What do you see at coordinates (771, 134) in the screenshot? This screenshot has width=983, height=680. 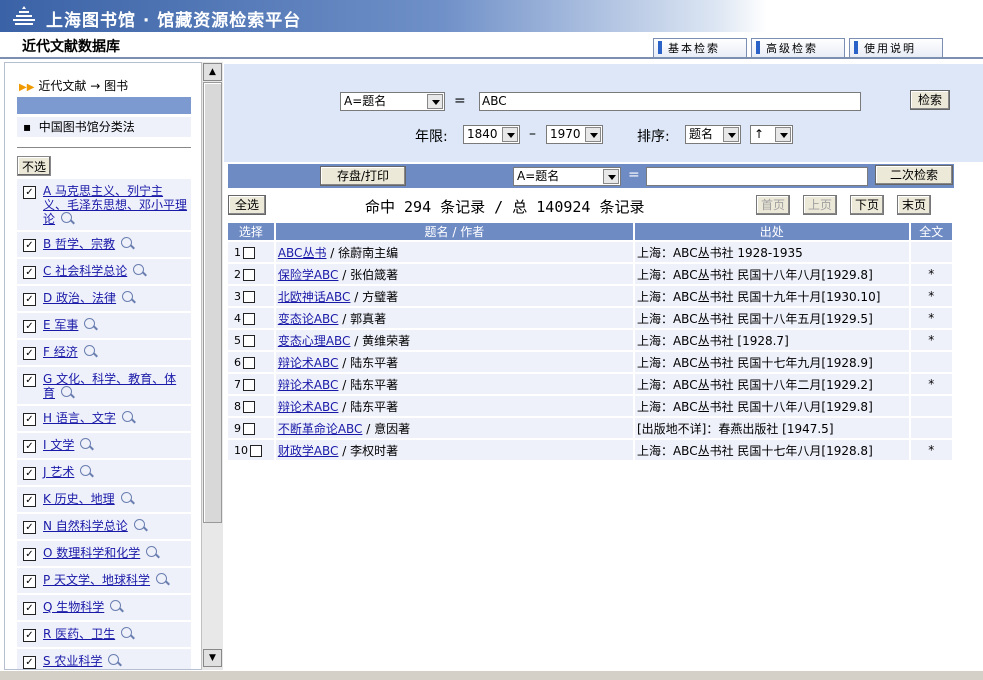 I see `sort-order-select: ↑` at bounding box center [771, 134].